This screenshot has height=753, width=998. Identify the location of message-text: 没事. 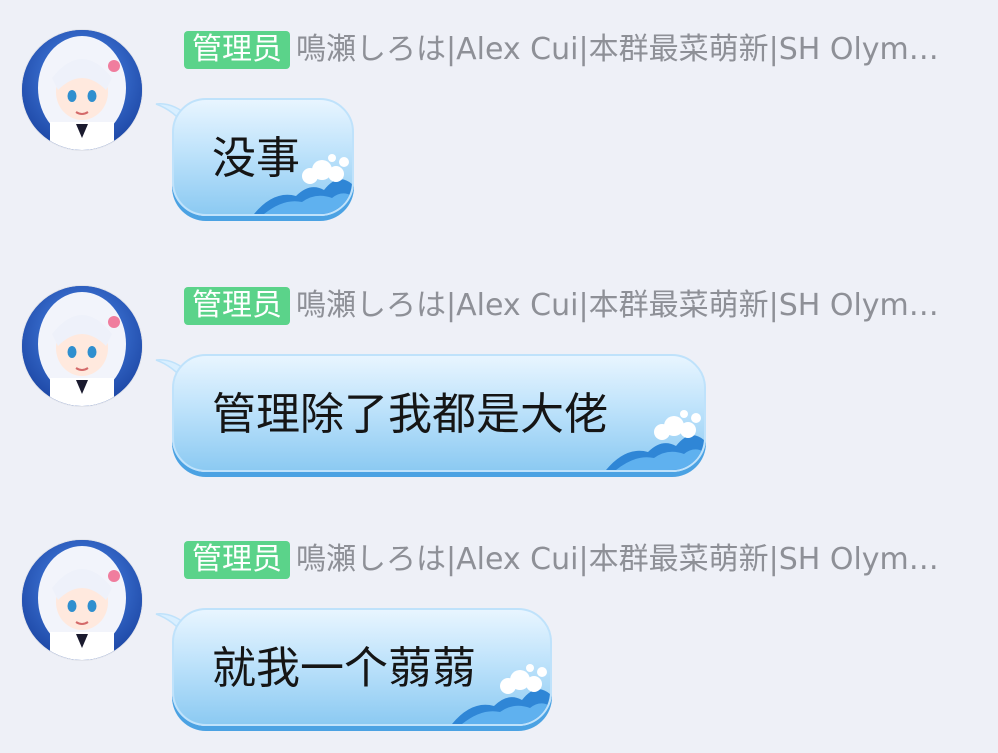
(256, 158).